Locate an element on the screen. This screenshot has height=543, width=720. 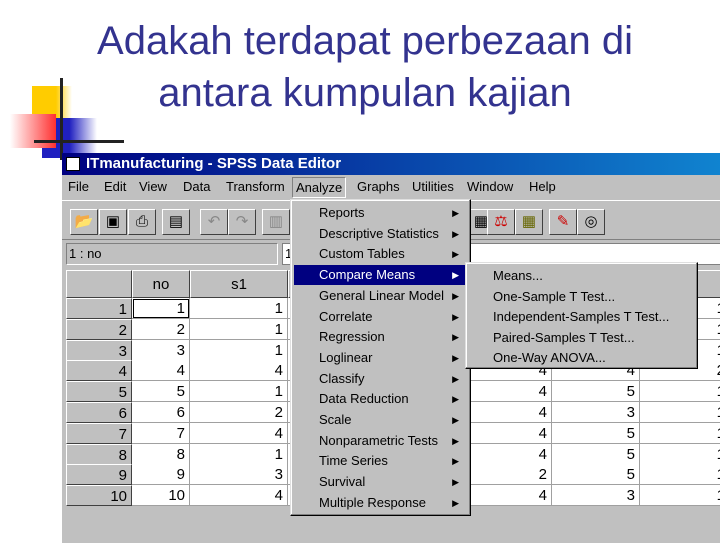
row-header: 10 is located at coordinates (99, 496).